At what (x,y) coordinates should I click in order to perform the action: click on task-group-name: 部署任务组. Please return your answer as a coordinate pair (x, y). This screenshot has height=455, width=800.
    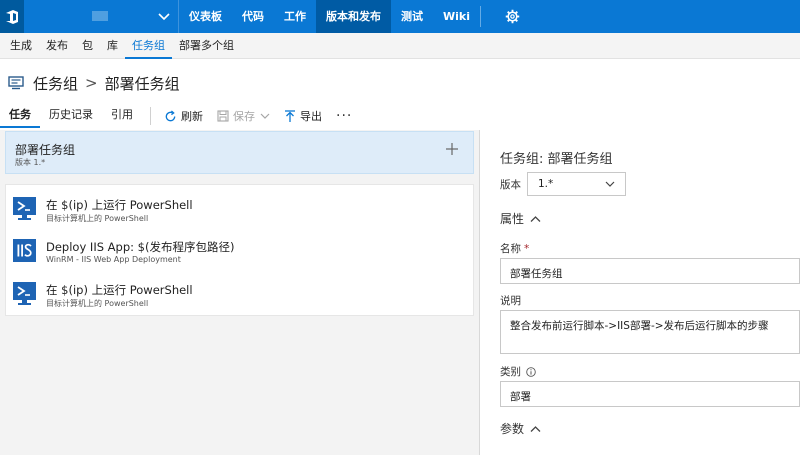
    Looking at the image, I should click on (45, 150).